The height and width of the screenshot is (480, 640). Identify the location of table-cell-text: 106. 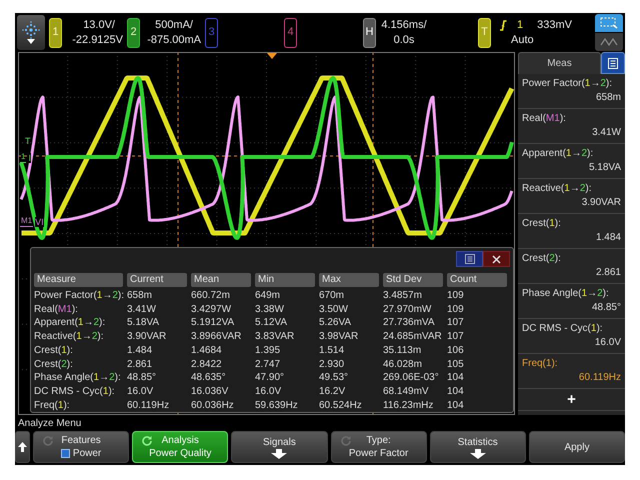
(456, 351).